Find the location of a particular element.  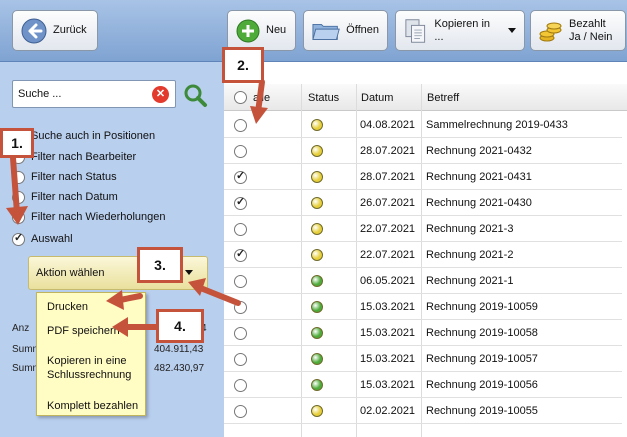

annotation-badge-2: 2. is located at coordinates (243, 65).